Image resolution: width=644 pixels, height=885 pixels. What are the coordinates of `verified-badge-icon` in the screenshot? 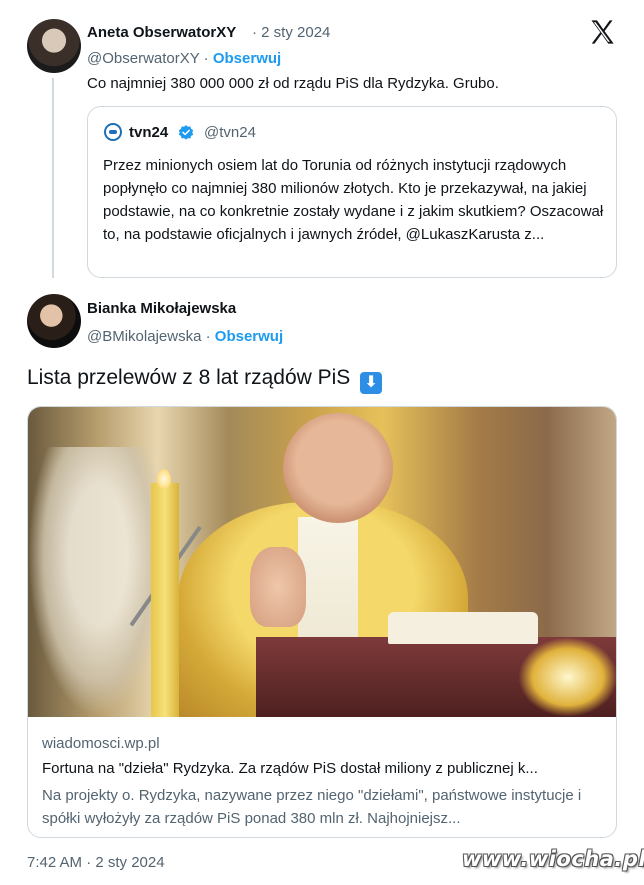 It's located at (186, 132).